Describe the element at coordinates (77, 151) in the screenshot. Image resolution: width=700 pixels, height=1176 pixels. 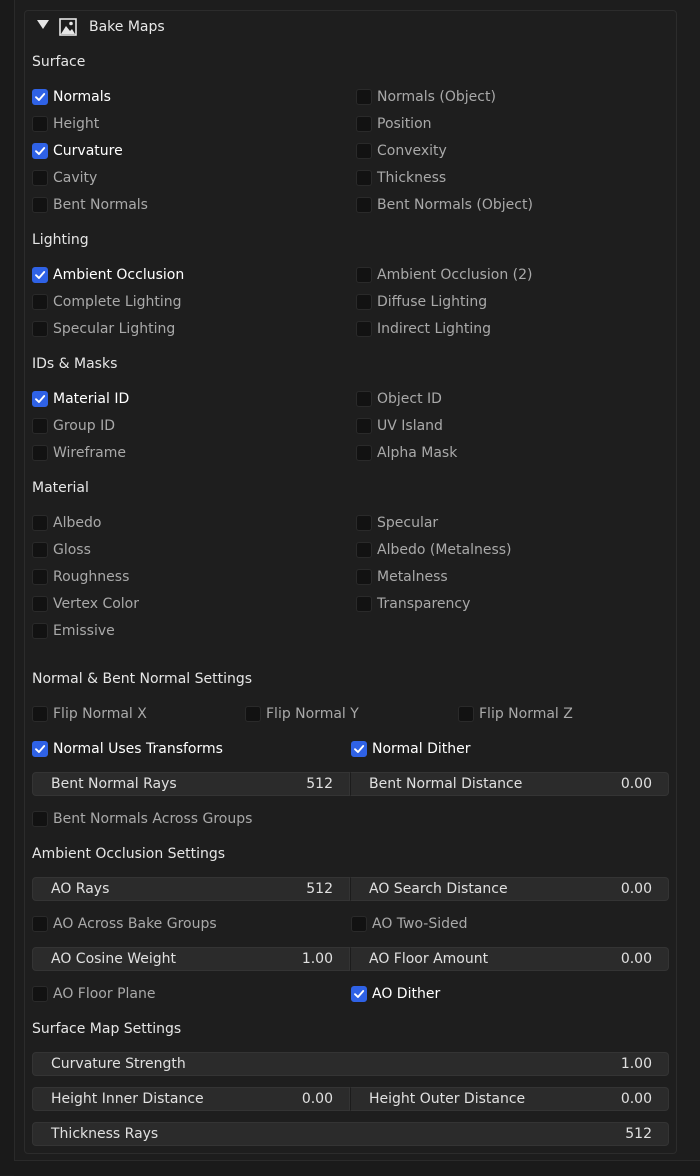
I see `checkbox-curvature: Curvature` at that location.